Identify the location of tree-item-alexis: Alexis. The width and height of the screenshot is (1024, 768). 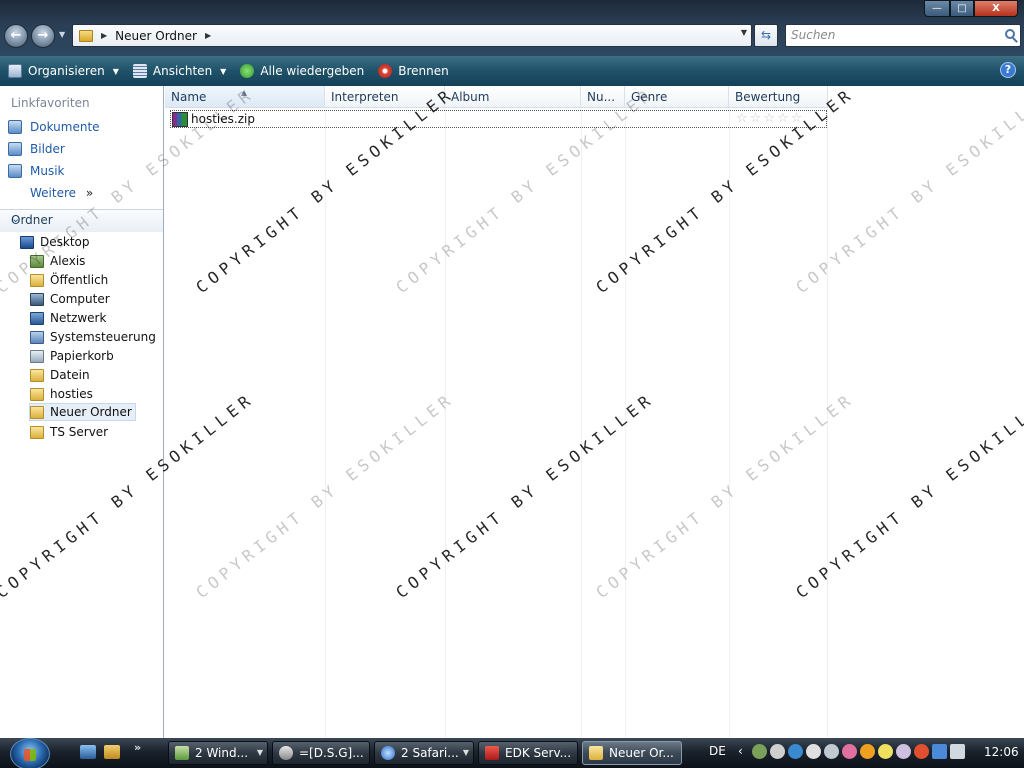
(57, 261).